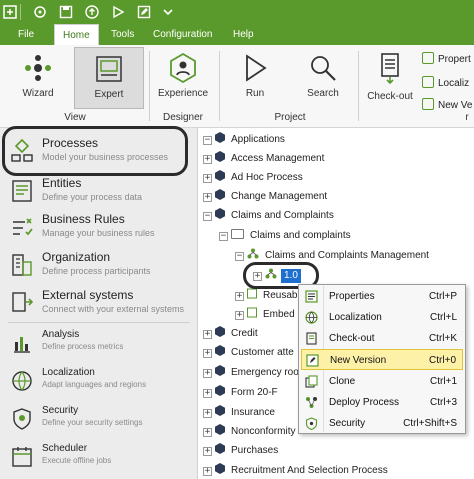 The height and width of the screenshot is (479, 474). Describe the element at coordinates (23, 302) in the screenshot. I see `external-systems-icon` at that location.